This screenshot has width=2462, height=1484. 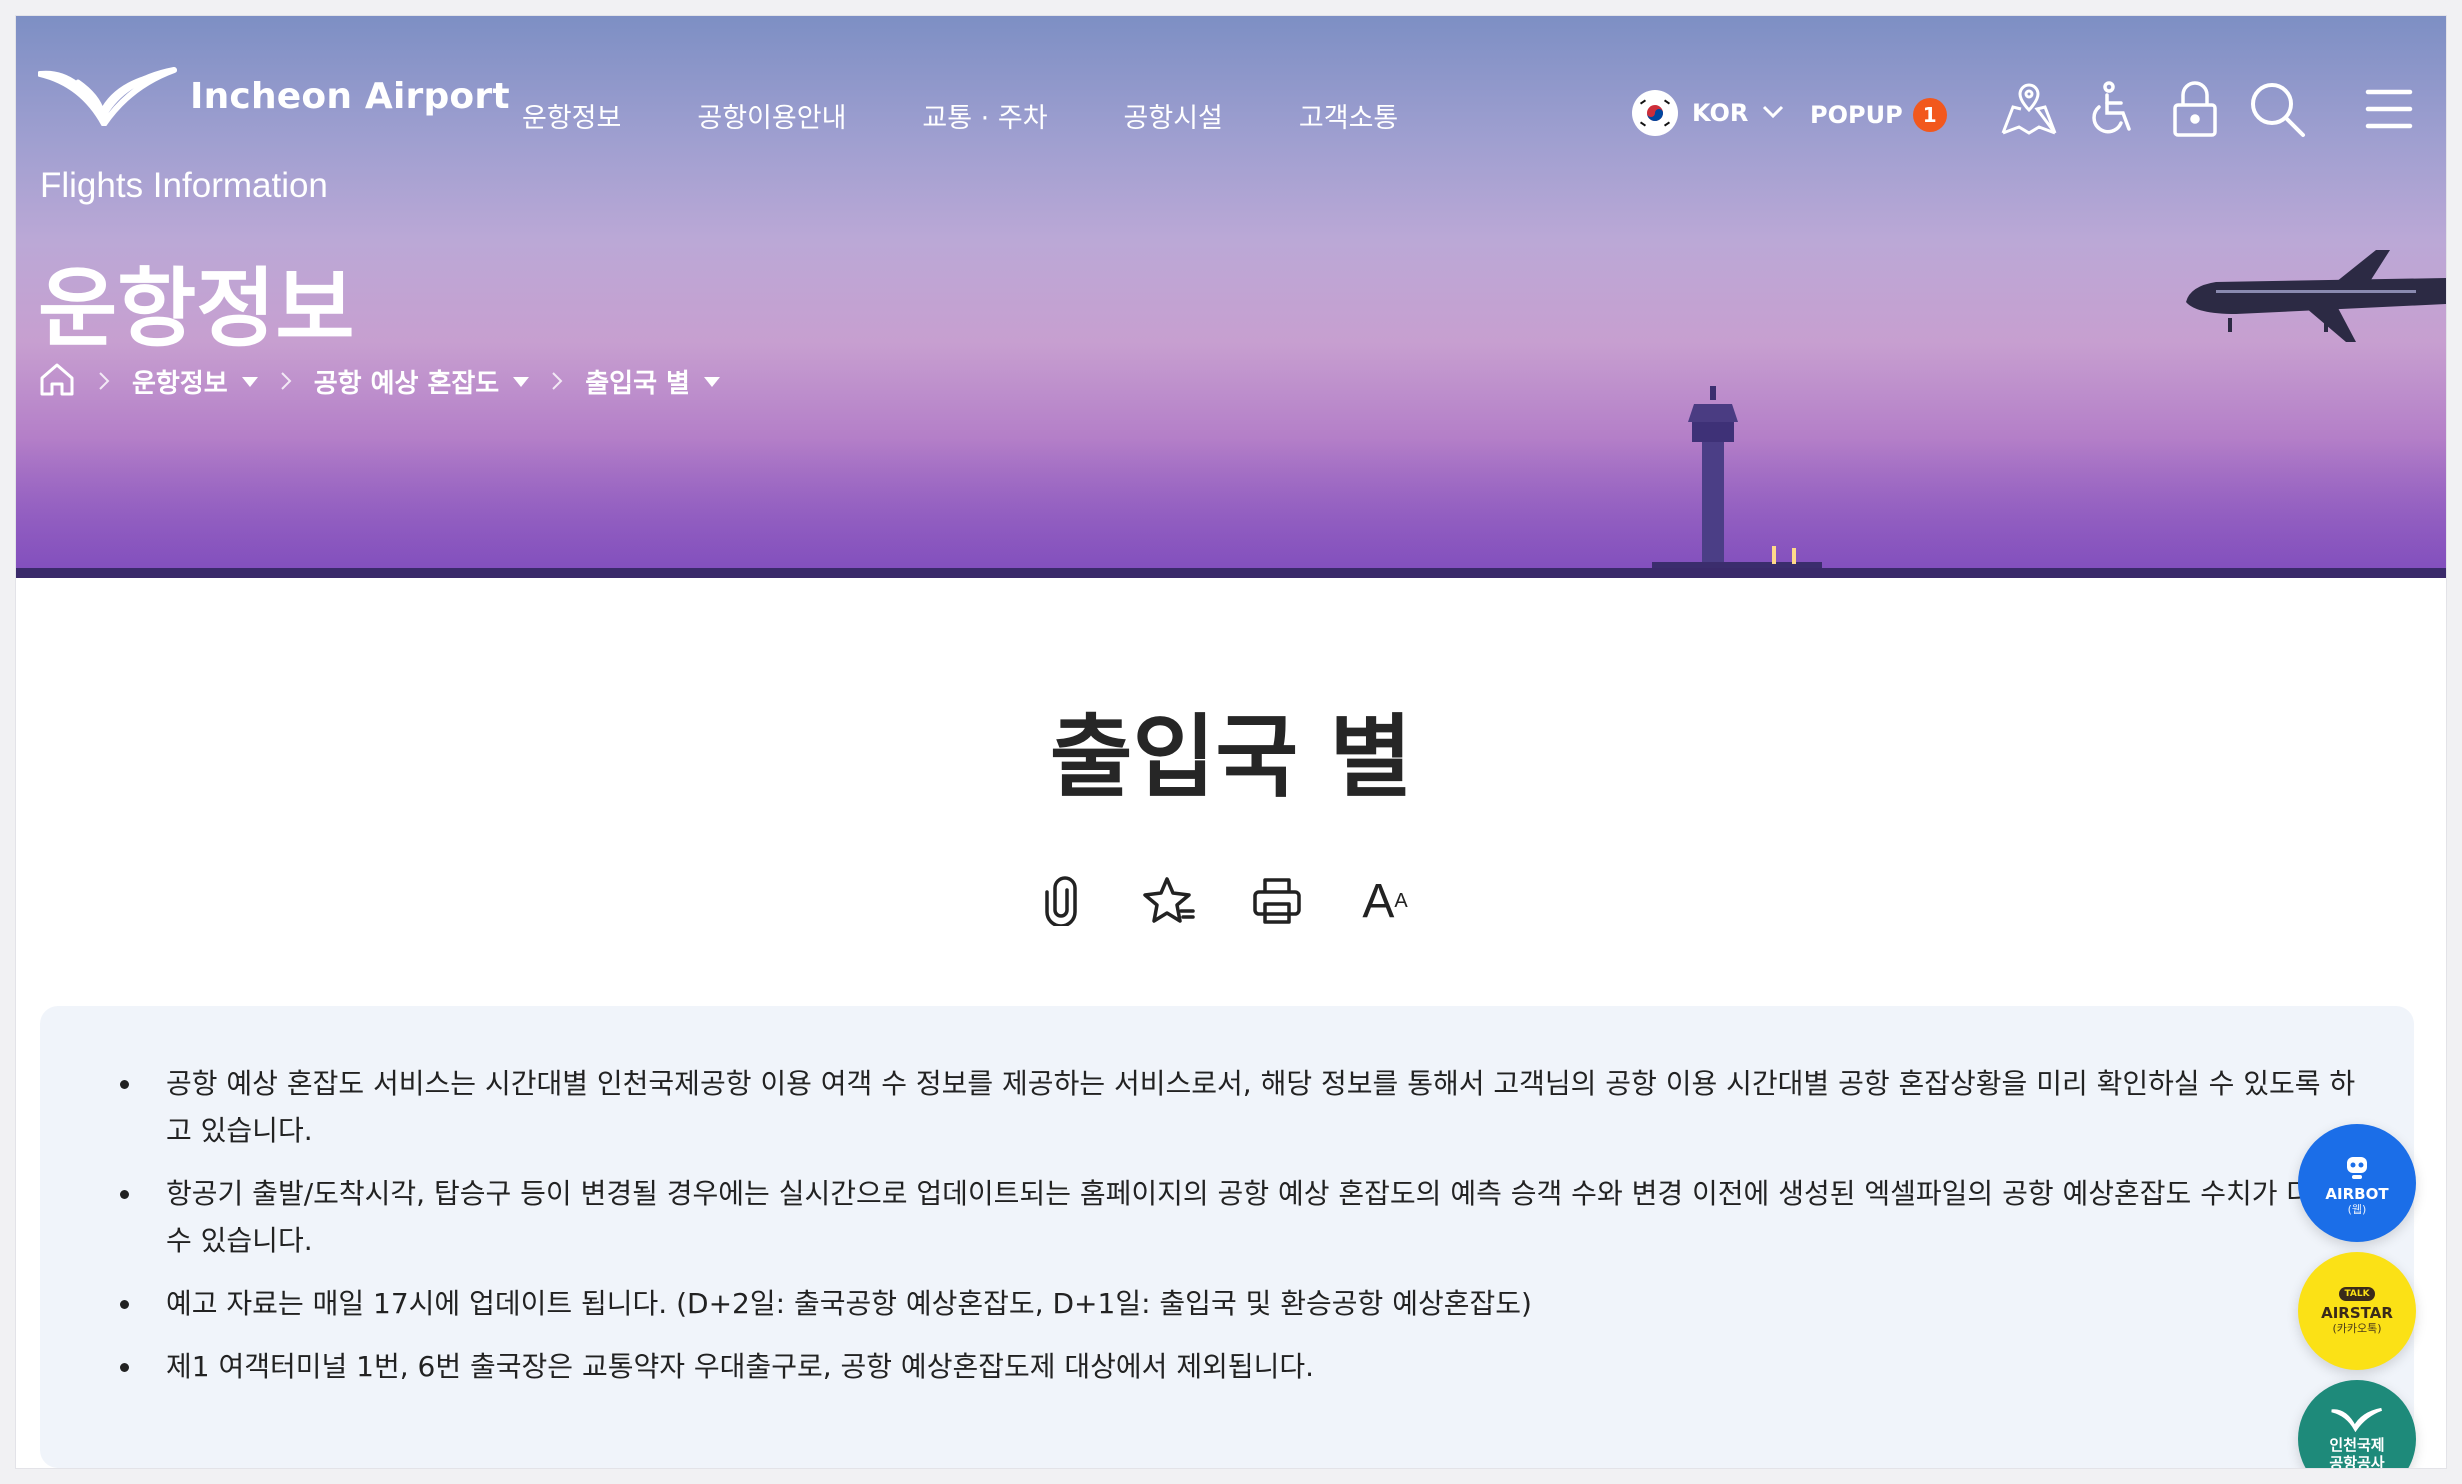 I want to click on airstar-kakaotalk-button: TALK AIRSTAR (카카오톡), so click(x=2357, y=1311).